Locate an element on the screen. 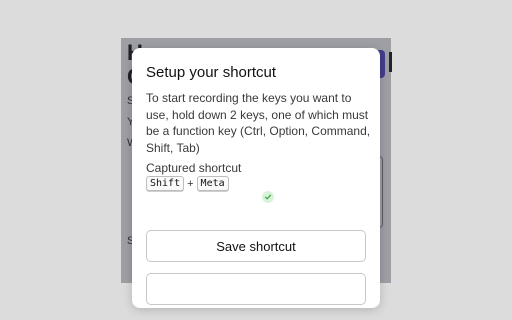 The width and height of the screenshot is (512, 320). captured-shortcut-keys: Shift + Meta is located at coordinates (187, 183).